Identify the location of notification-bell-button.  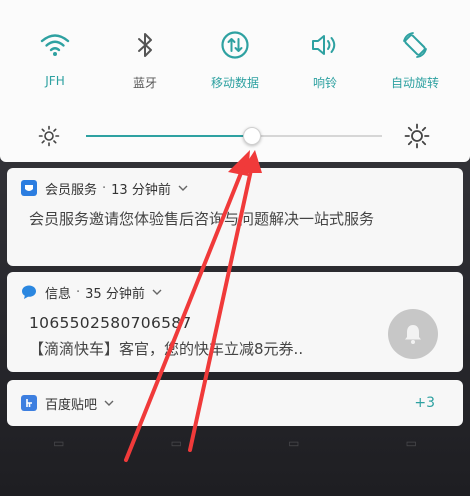
(413, 334).